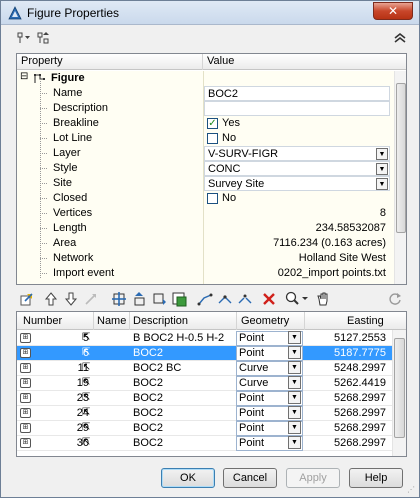 Image resolution: width=420 pixels, height=498 pixels. Describe the element at coordinates (179, 338) in the screenshot. I see `point-description: B BOC2 H-0.5 H-2` at that location.